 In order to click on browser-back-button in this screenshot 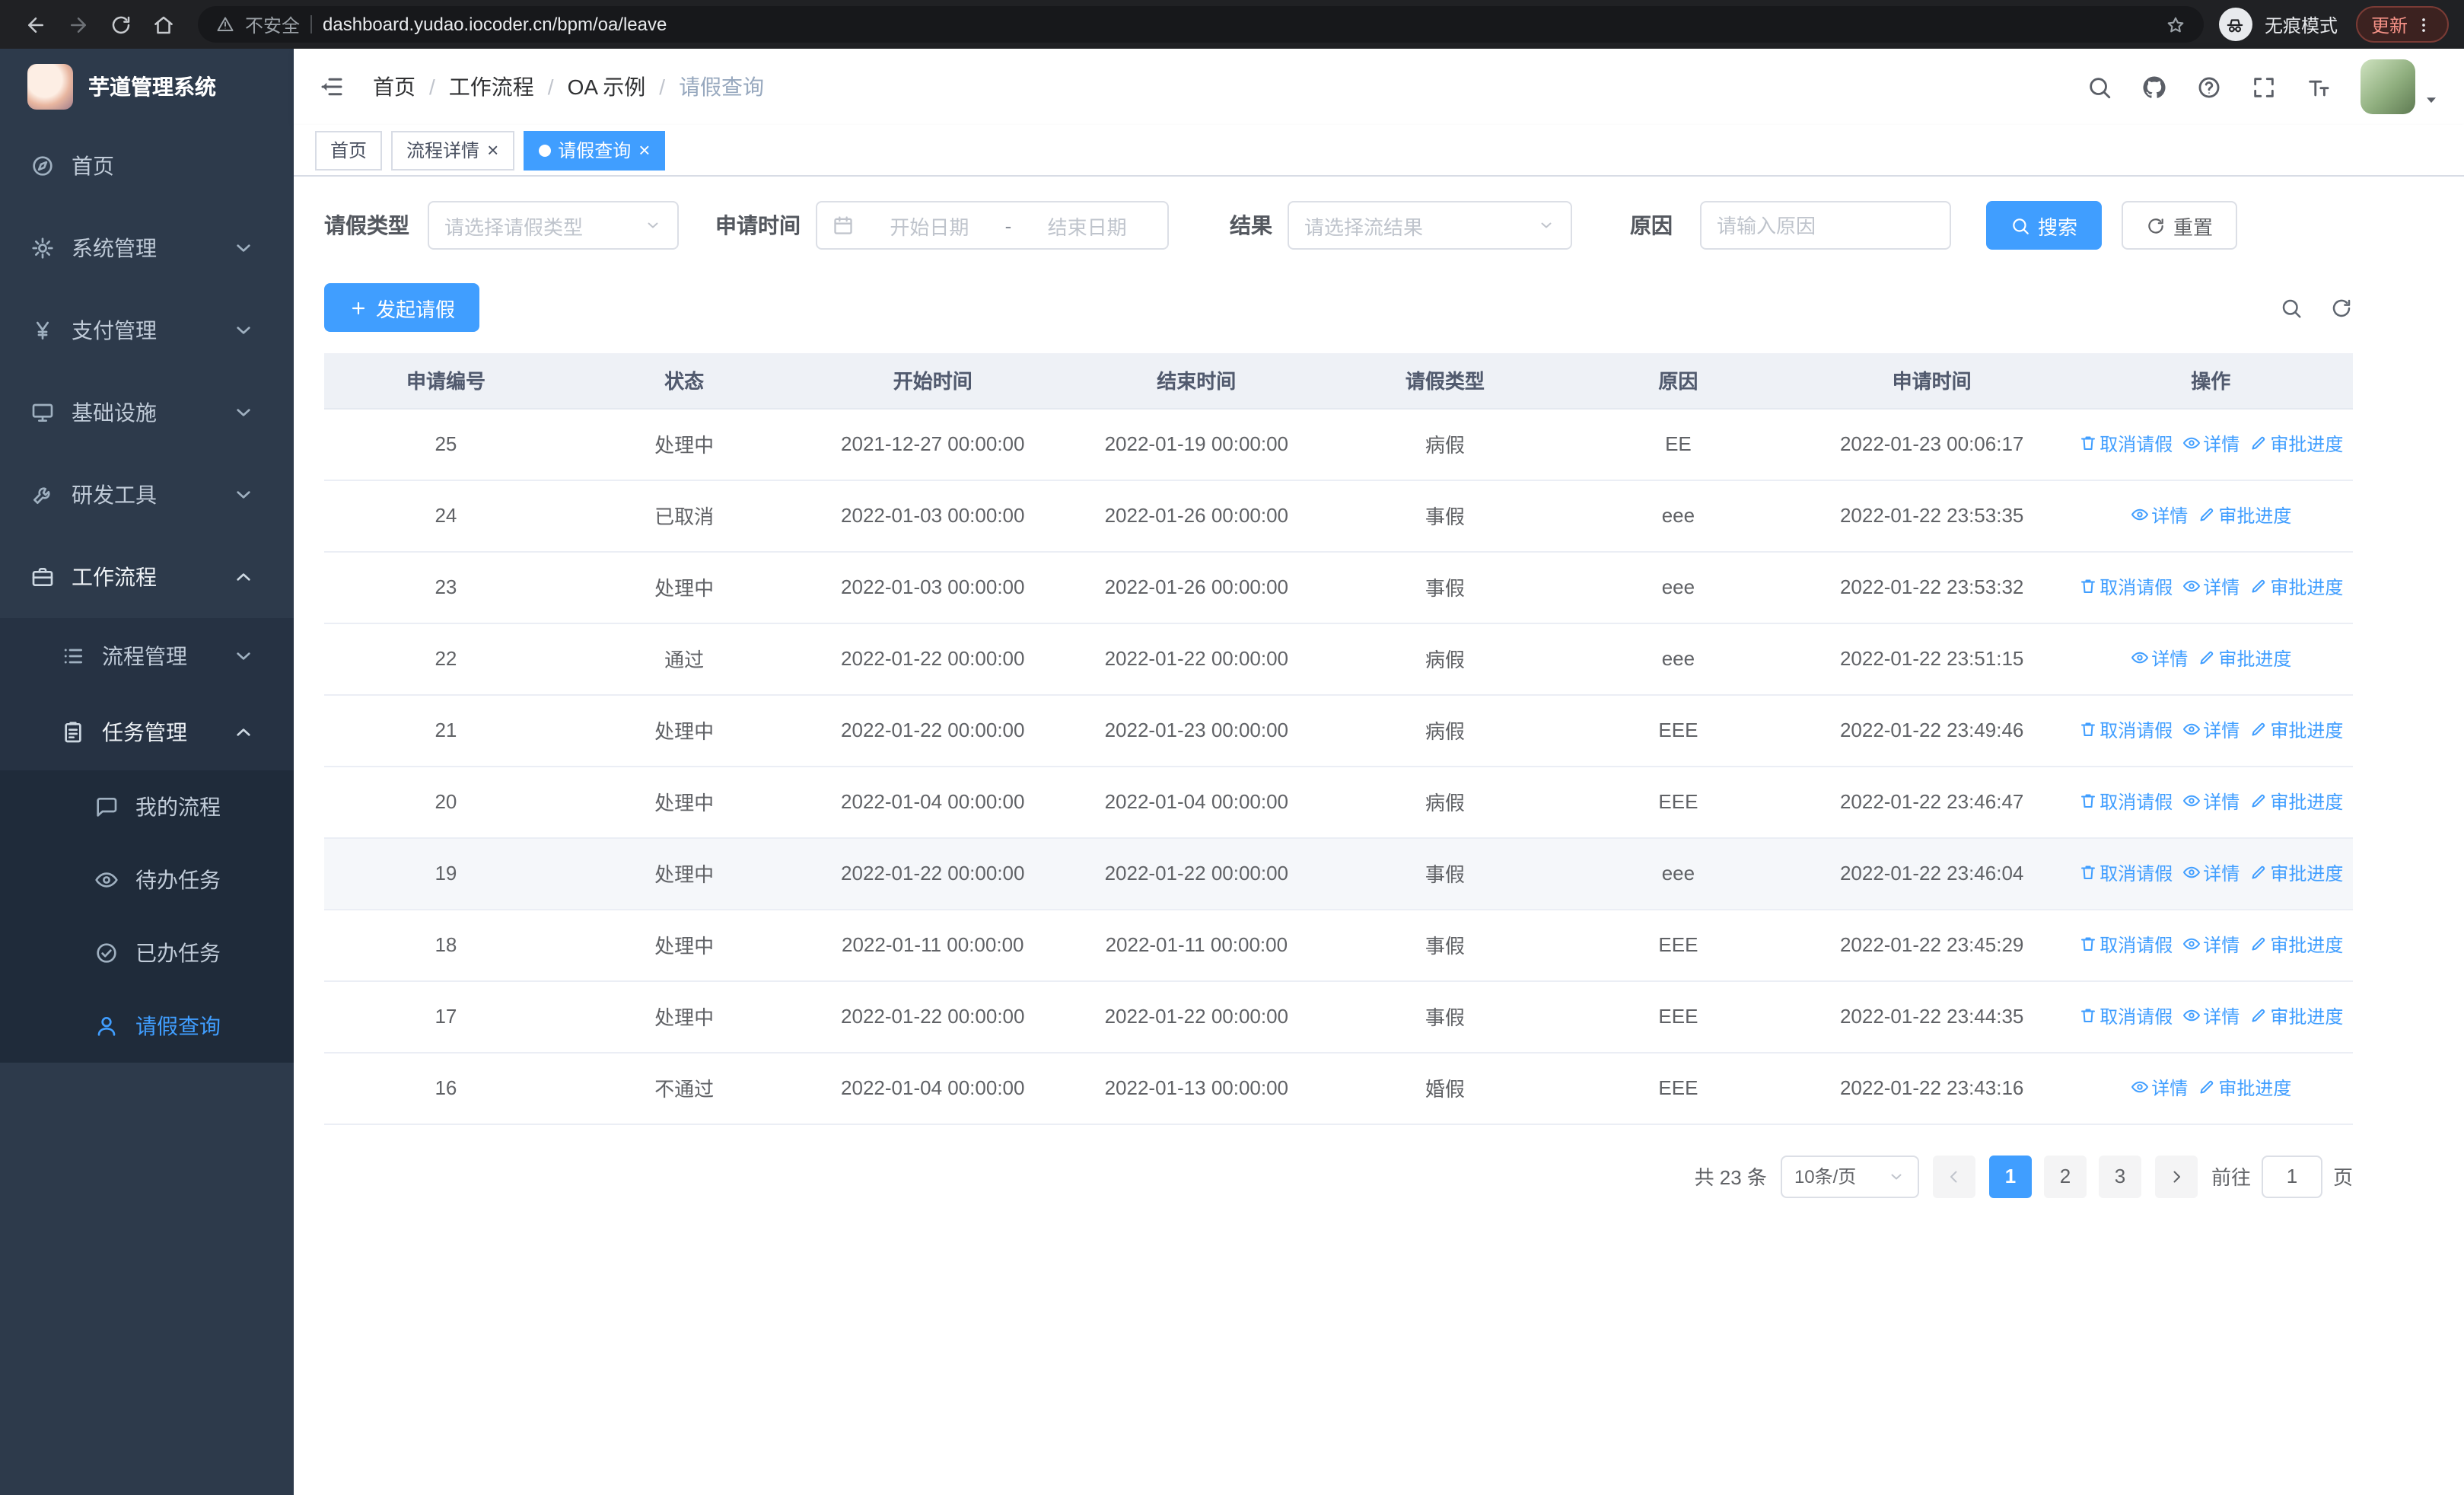, I will do `click(35, 25)`.